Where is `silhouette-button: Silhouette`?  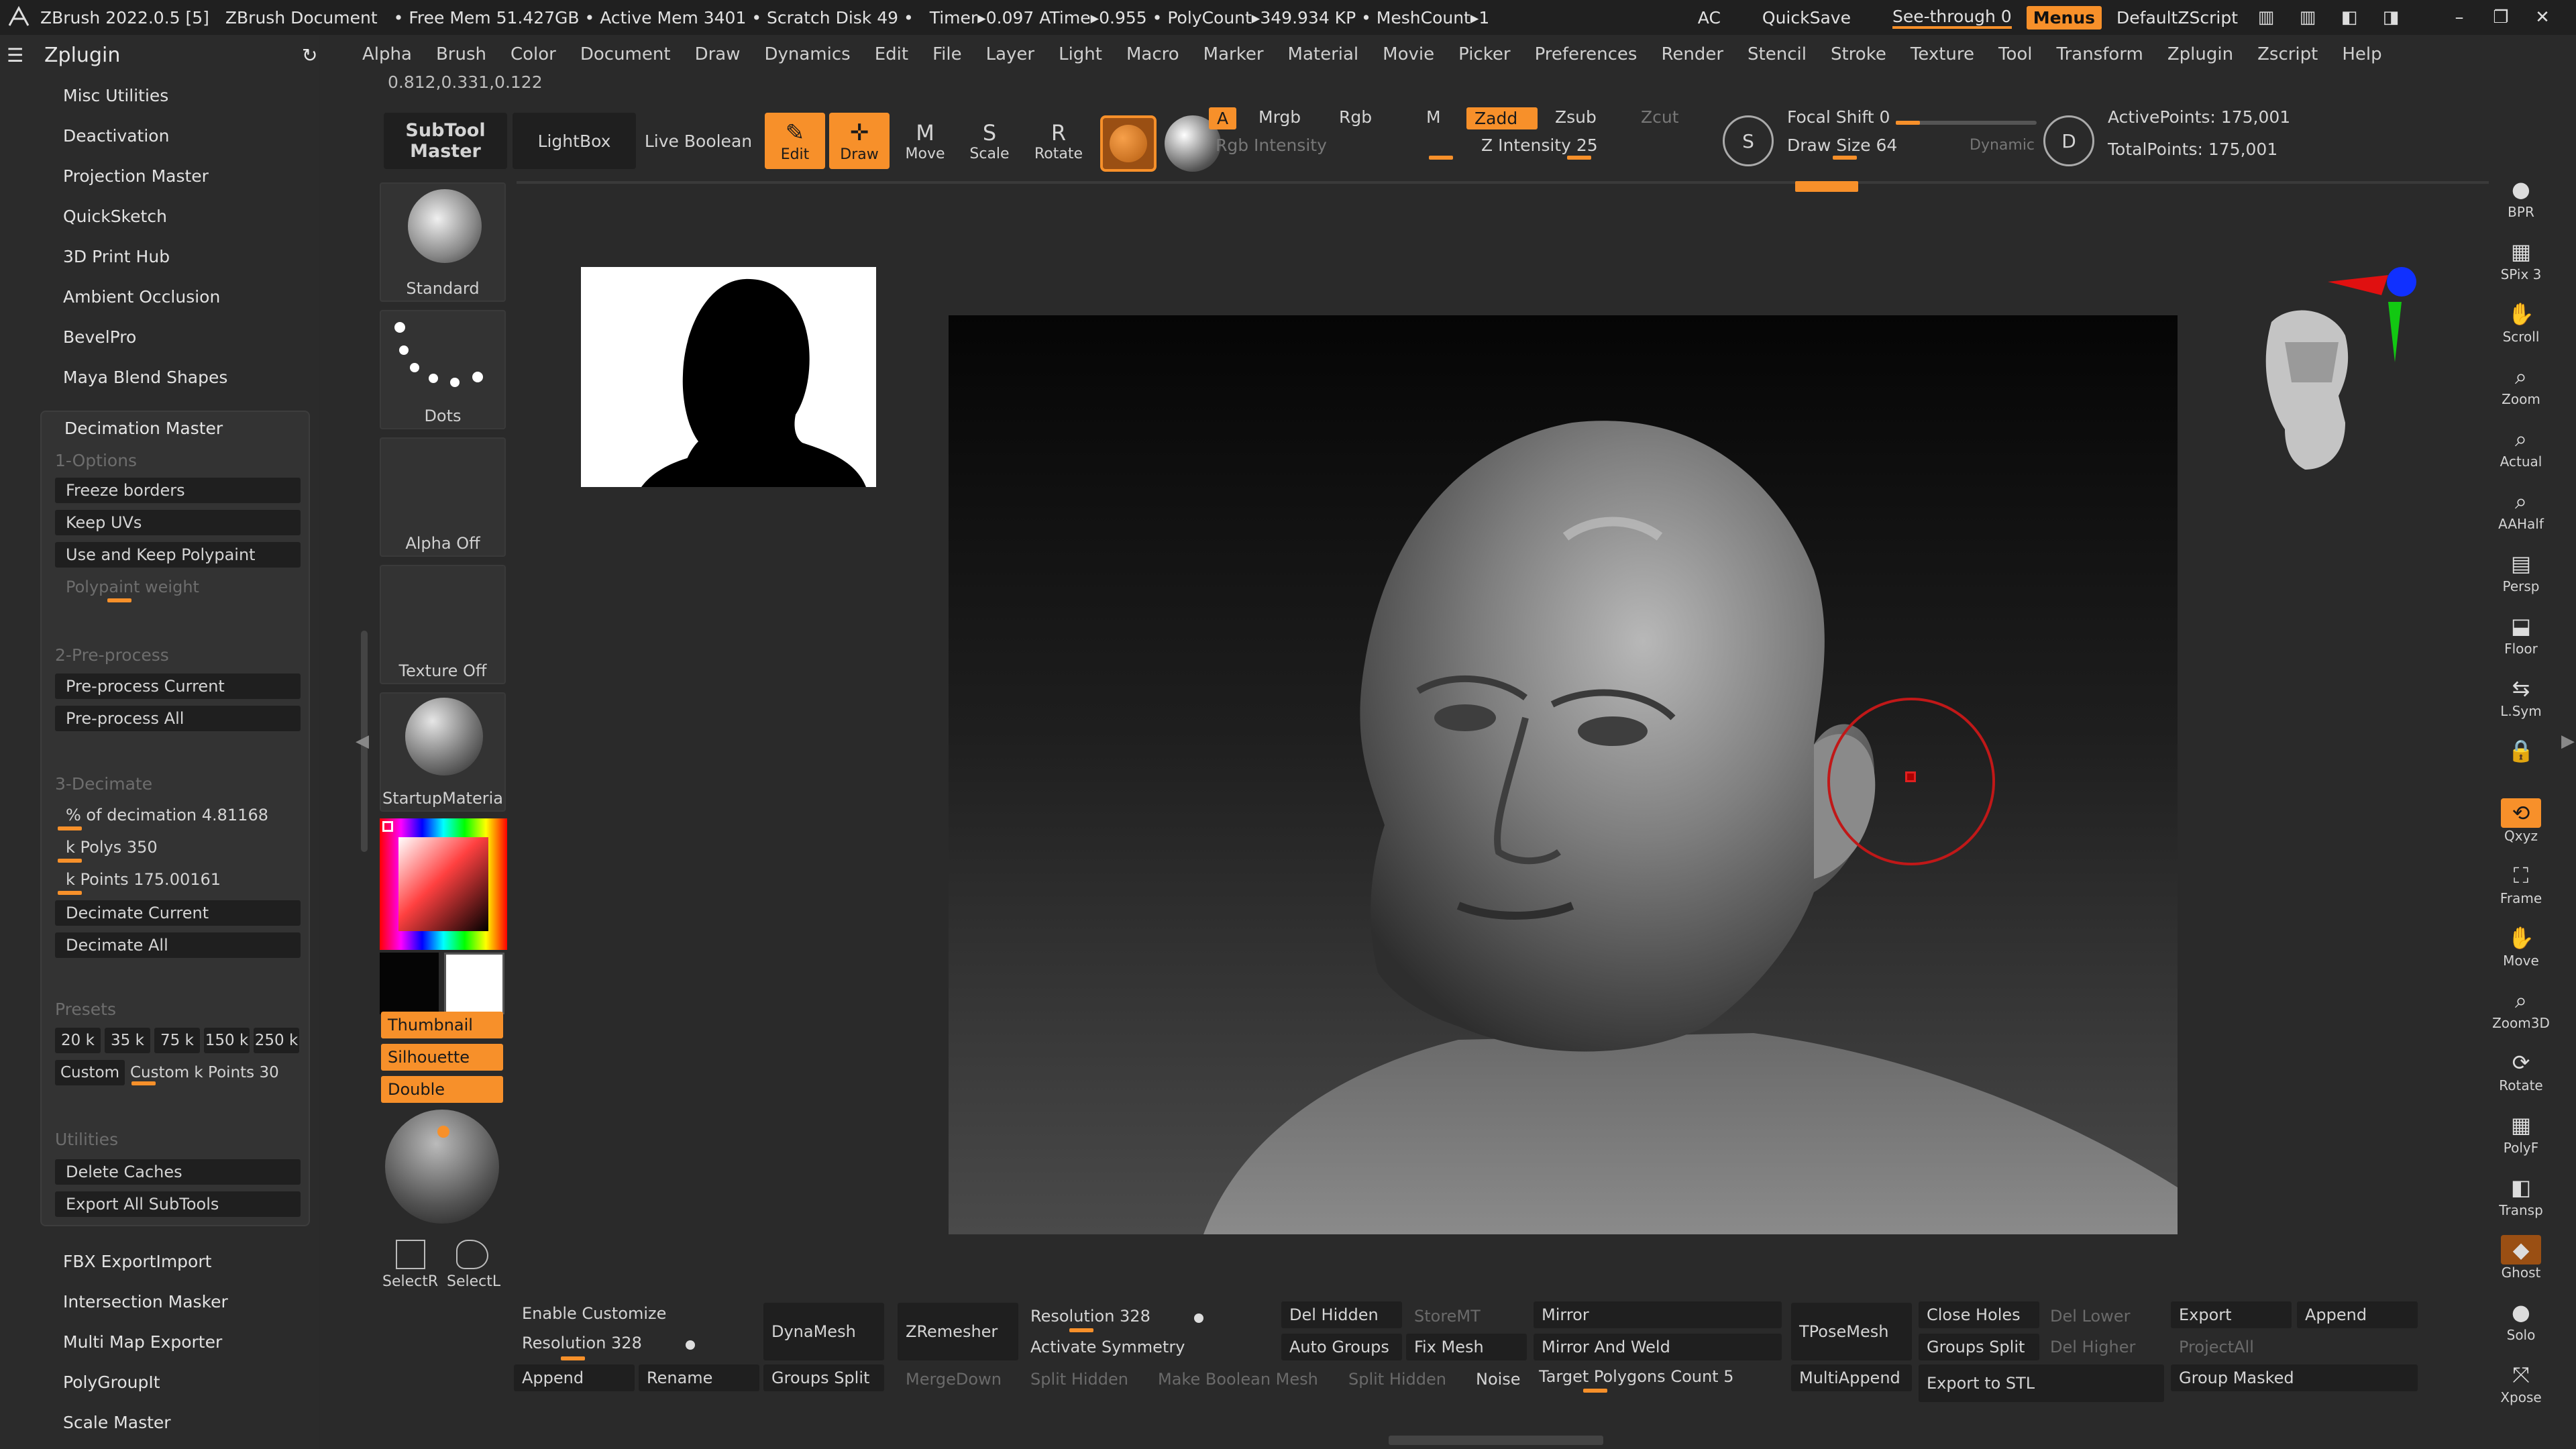
silhouette-button: Silhouette is located at coordinates (442, 1057).